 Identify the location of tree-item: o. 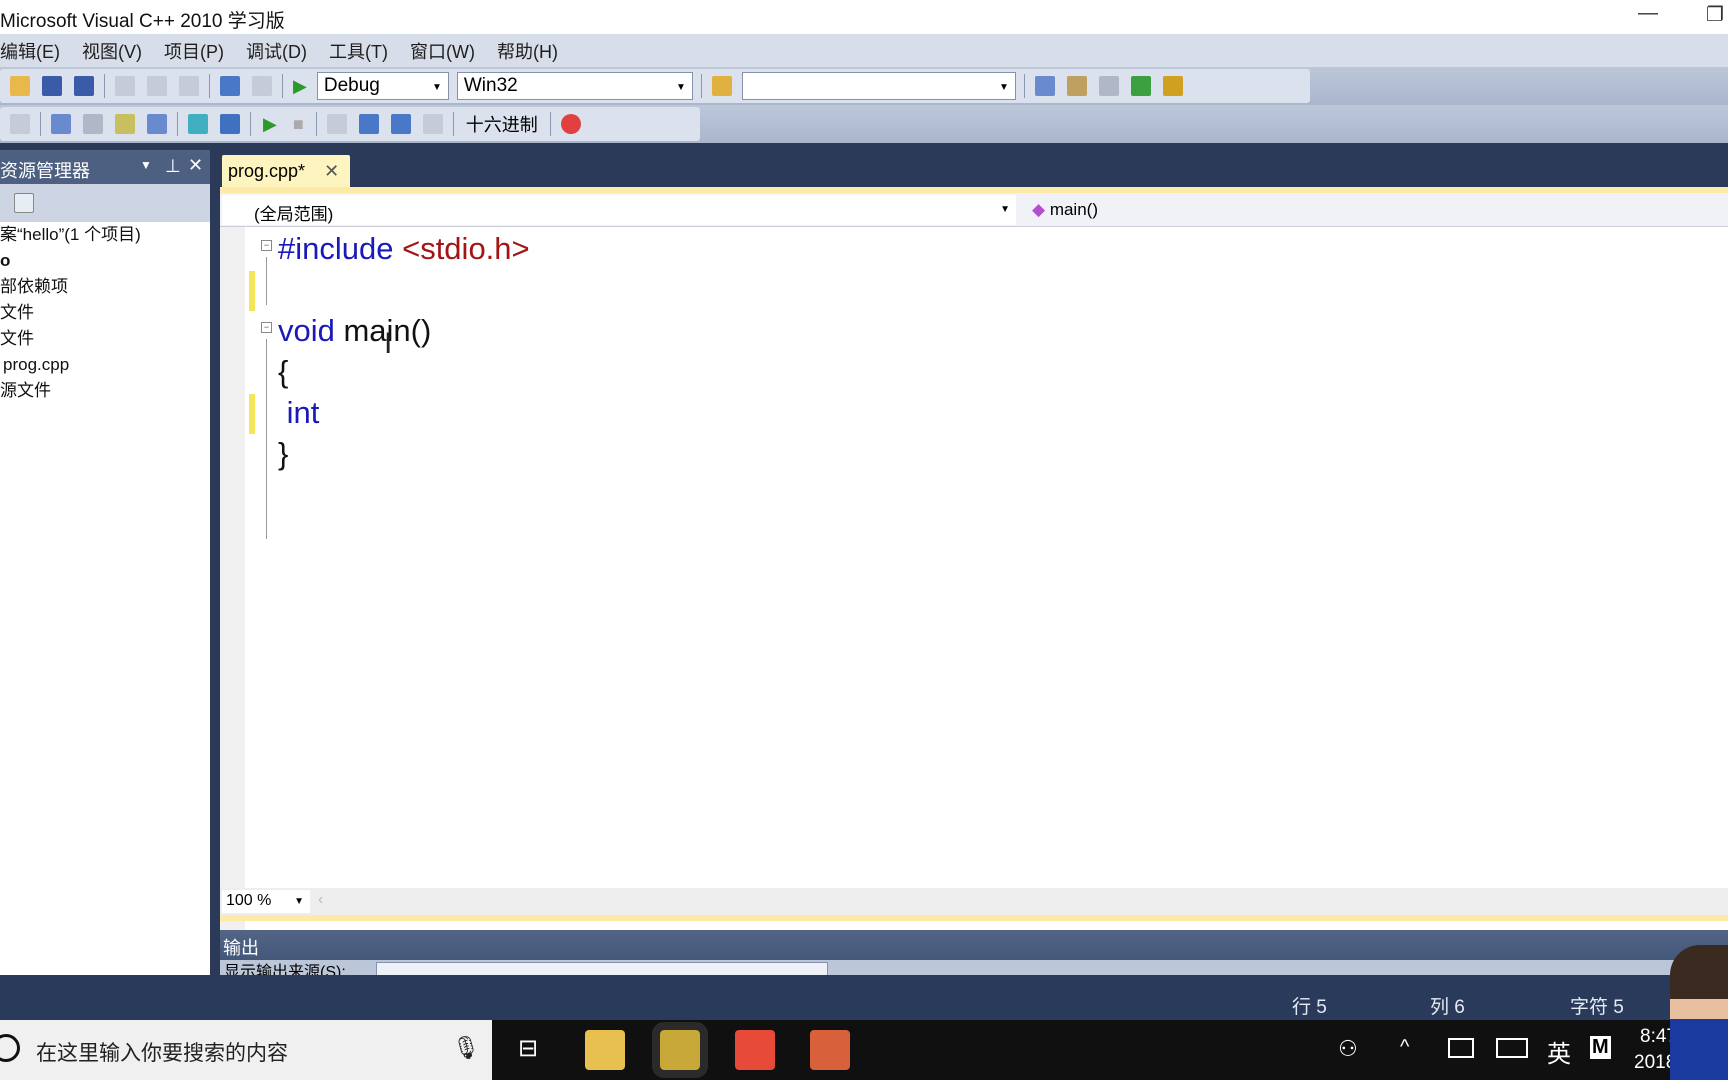
(105, 261).